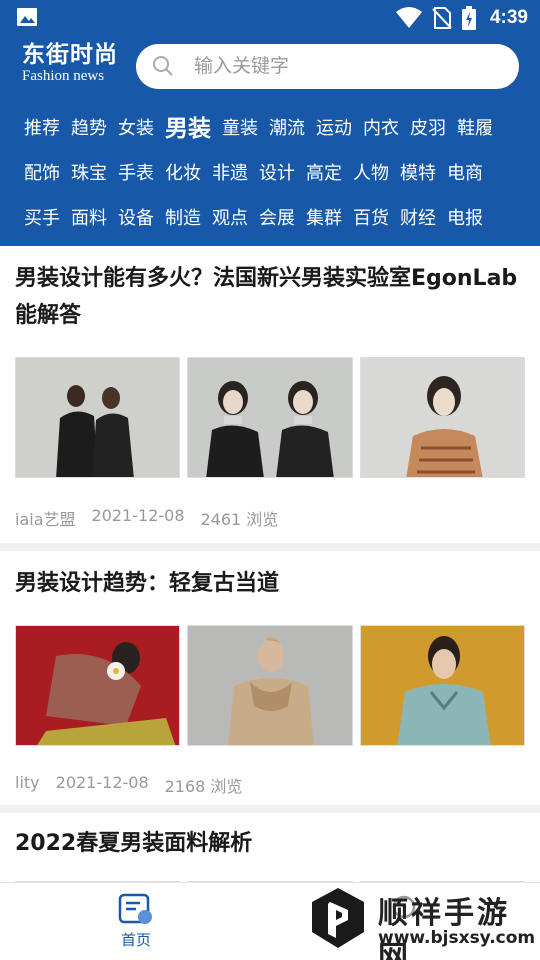 The width and height of the screenshot is (540, 960). What do you see at coordinates (70, 54) in the screenshot?
I see `logo-chinese: 东街时尚` at bounding box center [70, 54].